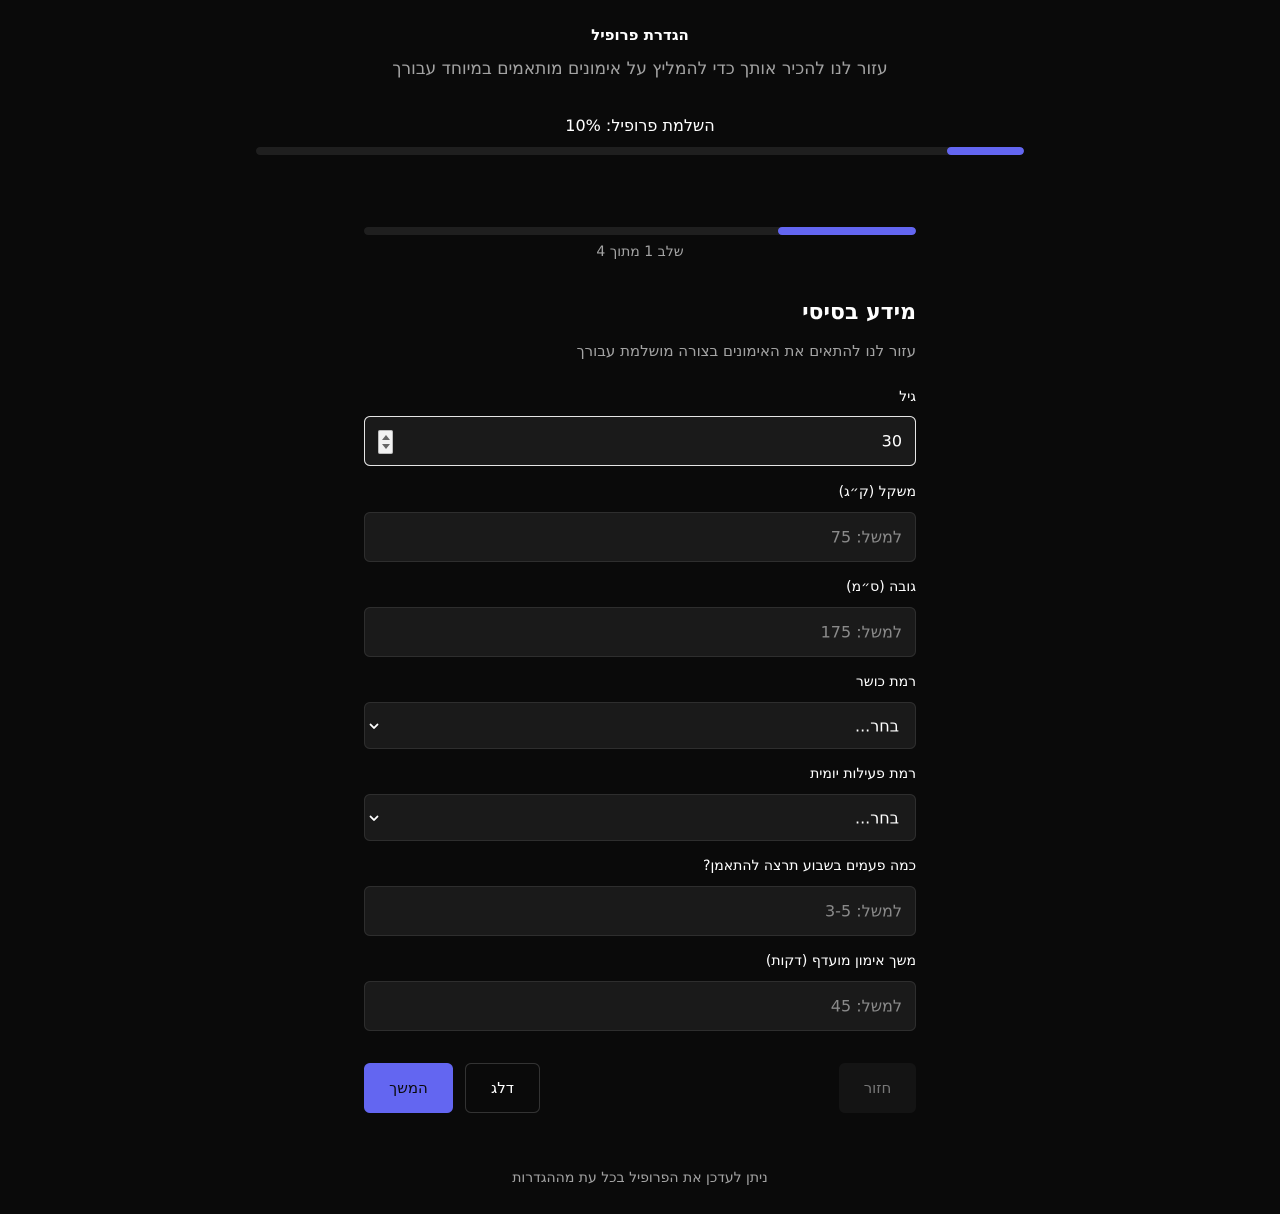 The image size is (1280, 1214). Describe the element at coordinates (640, 911) in the screenshot. I see `weekly-frequency-input: למשל: 3-5` at that location.